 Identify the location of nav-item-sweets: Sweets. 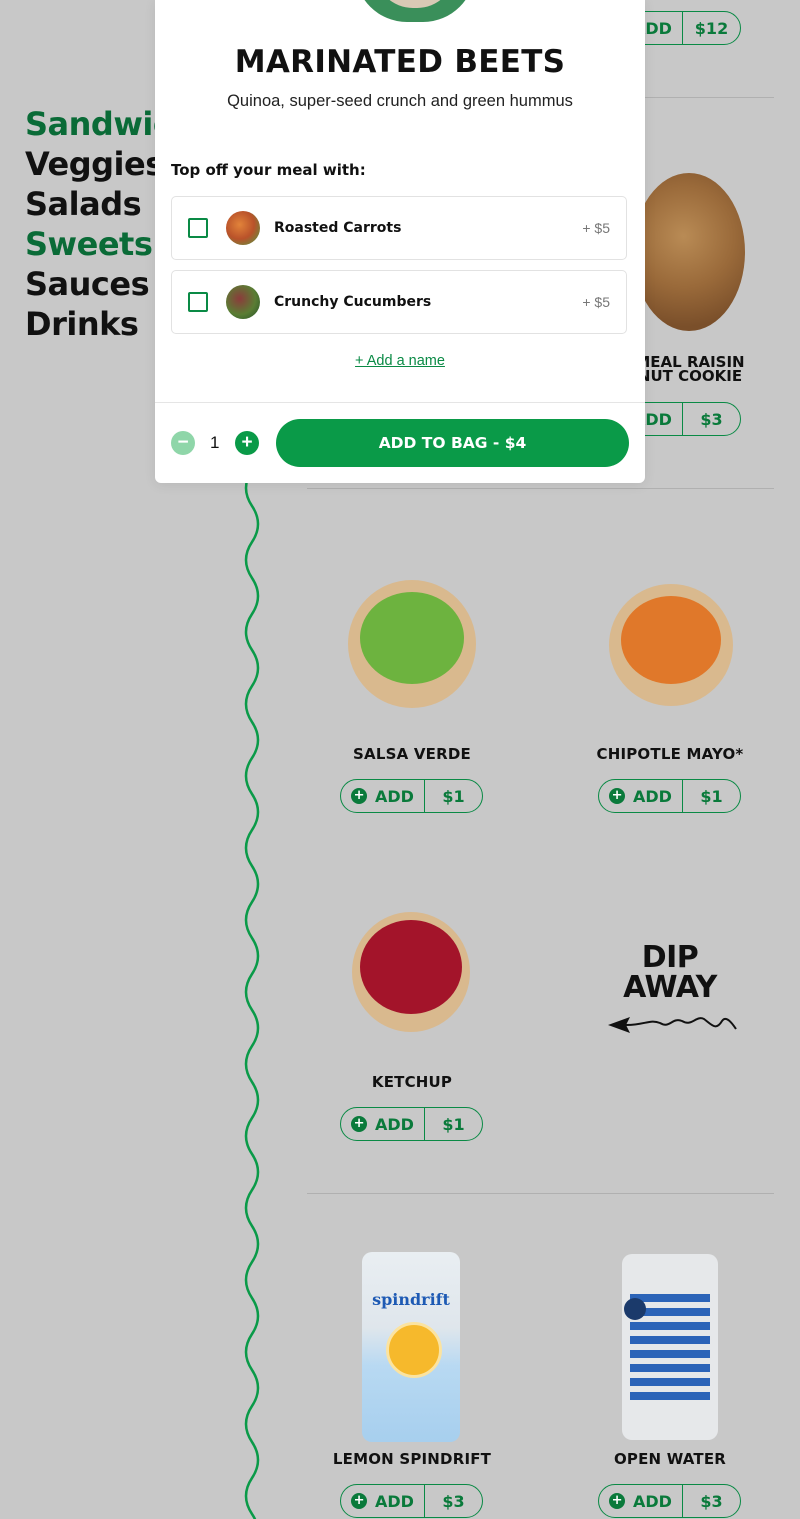
(98, 244).